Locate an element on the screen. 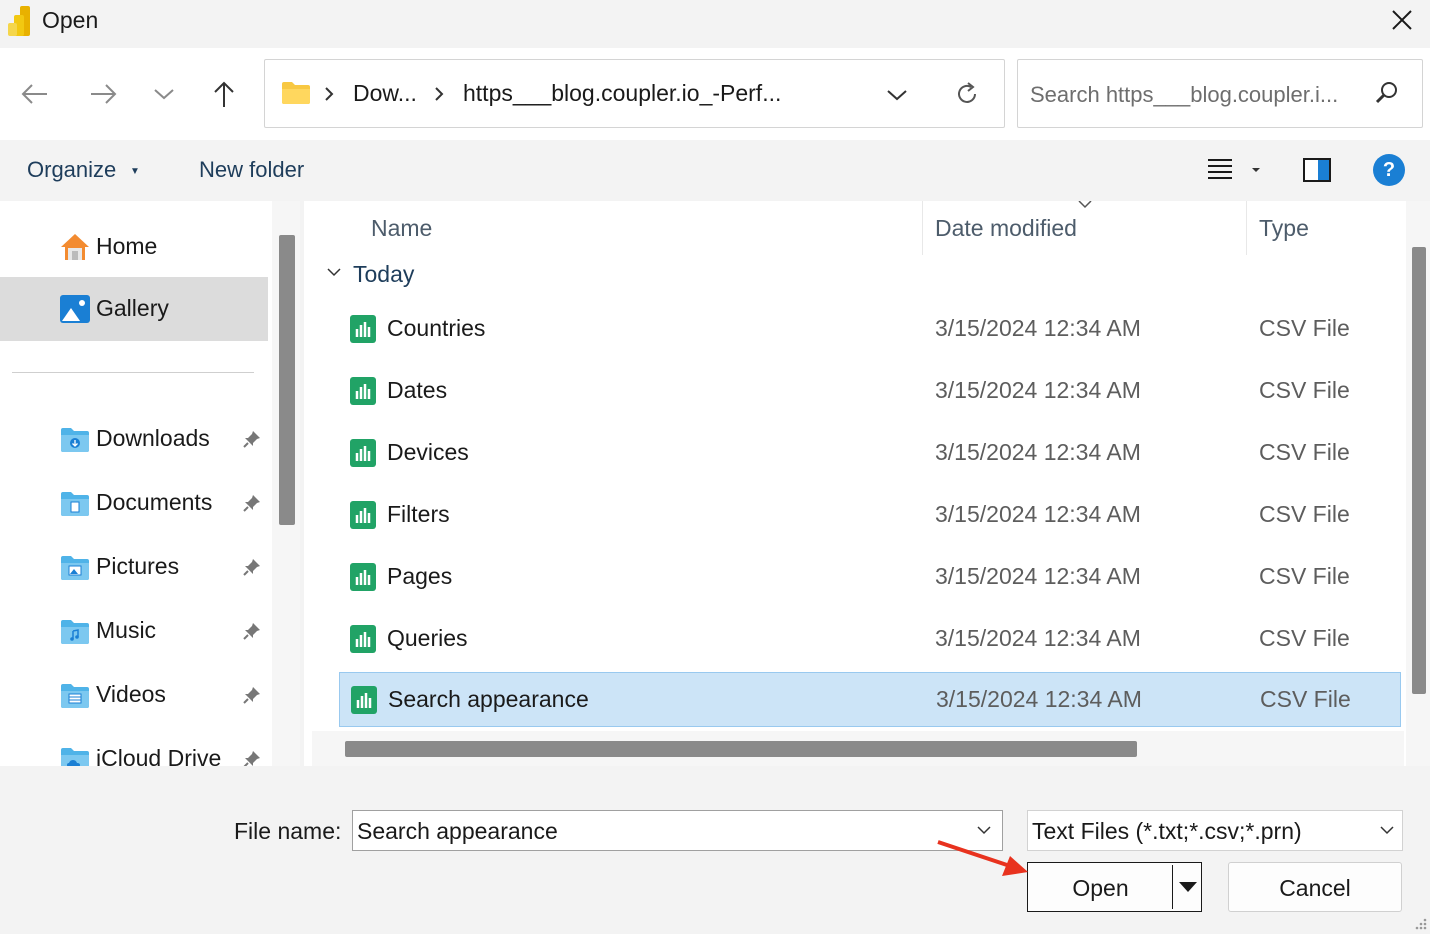  sidebar-scrollbar-thumb is located at coordinates (287, 380).